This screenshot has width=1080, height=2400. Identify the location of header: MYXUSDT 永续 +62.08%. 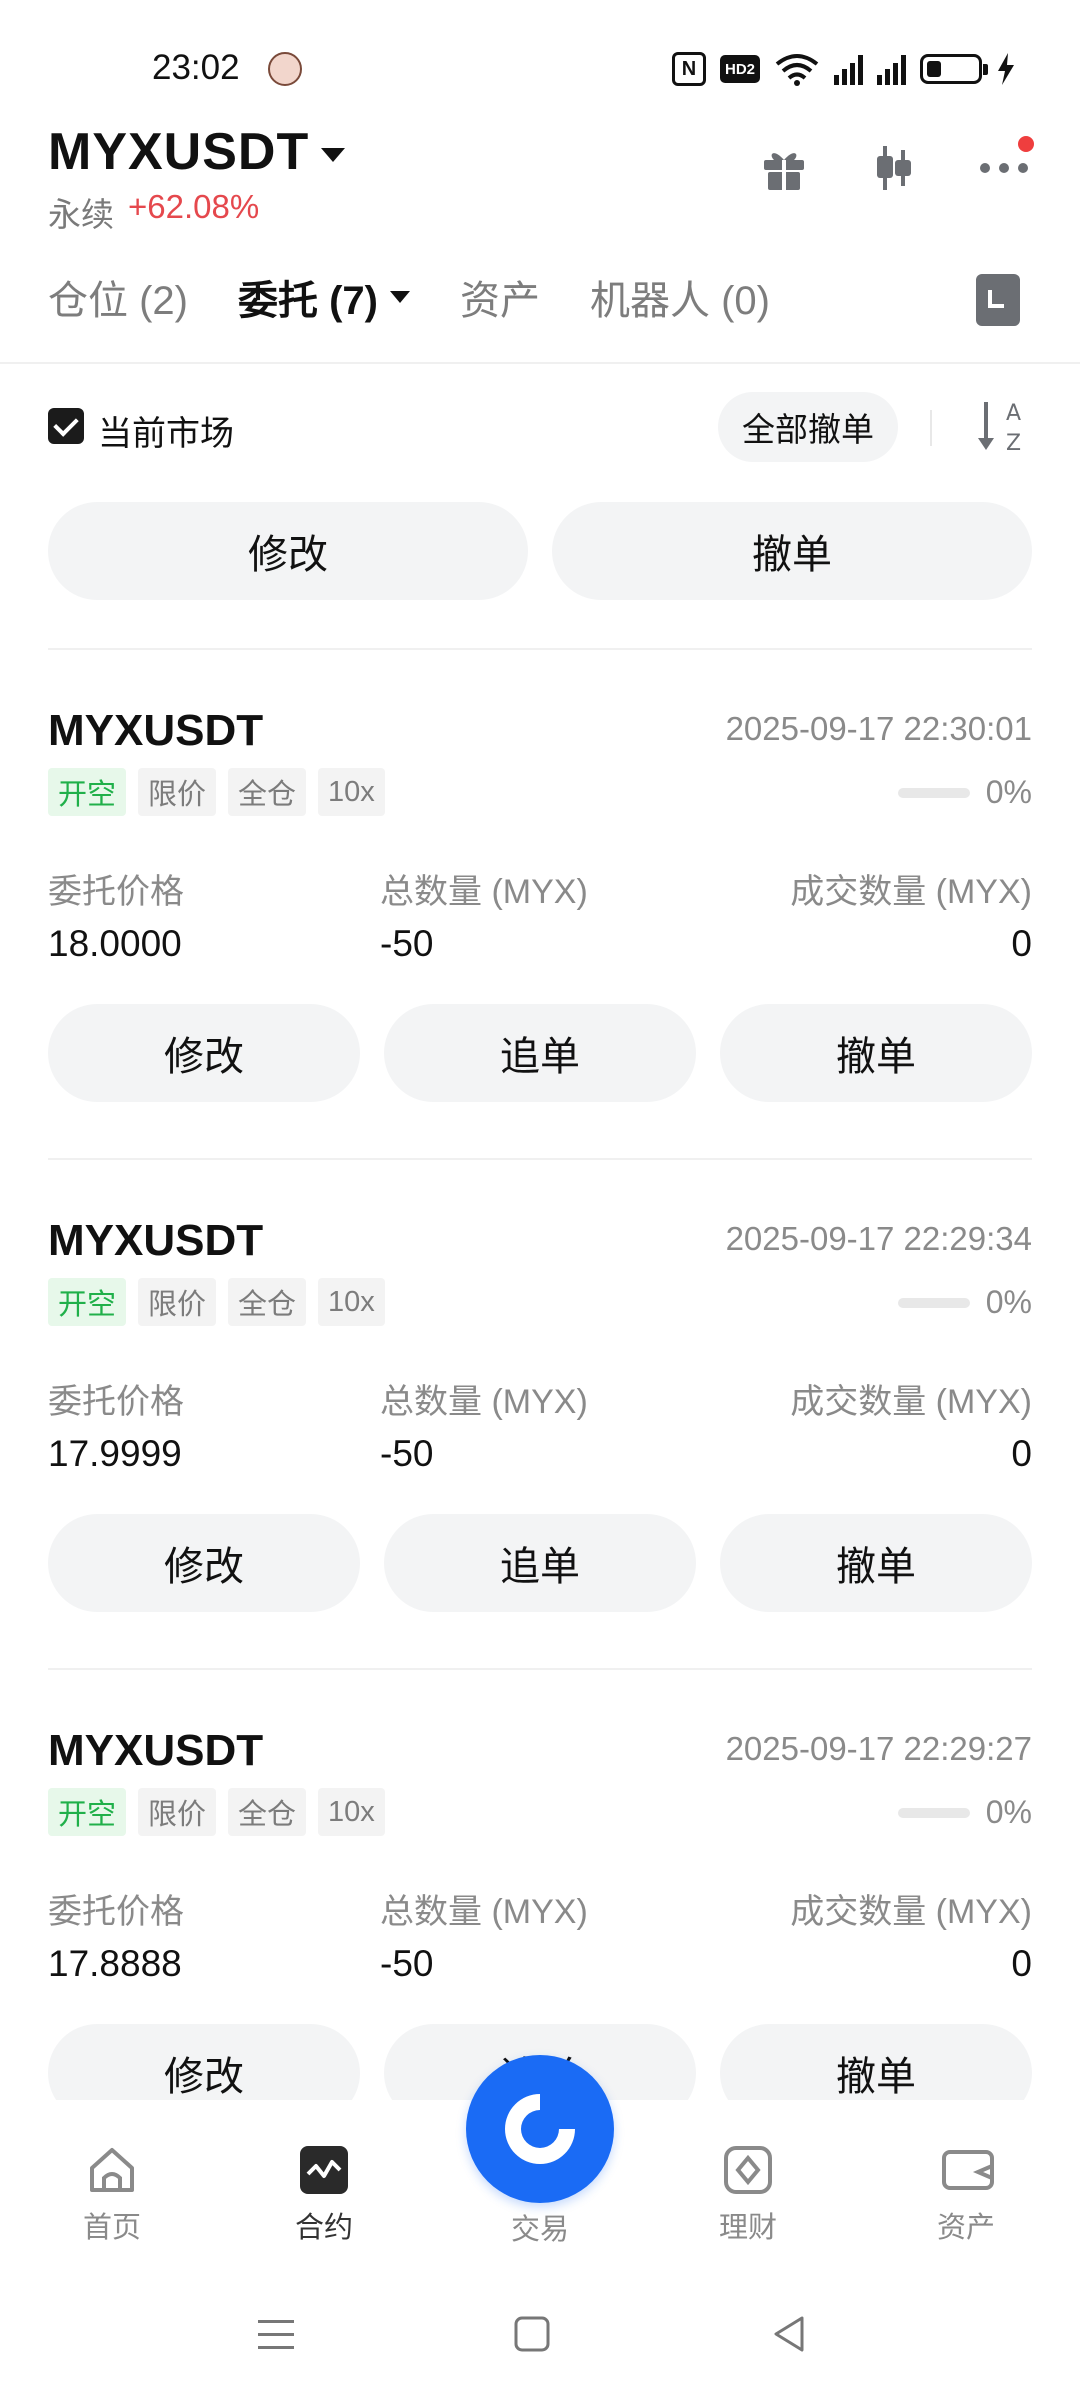
(540, 175).